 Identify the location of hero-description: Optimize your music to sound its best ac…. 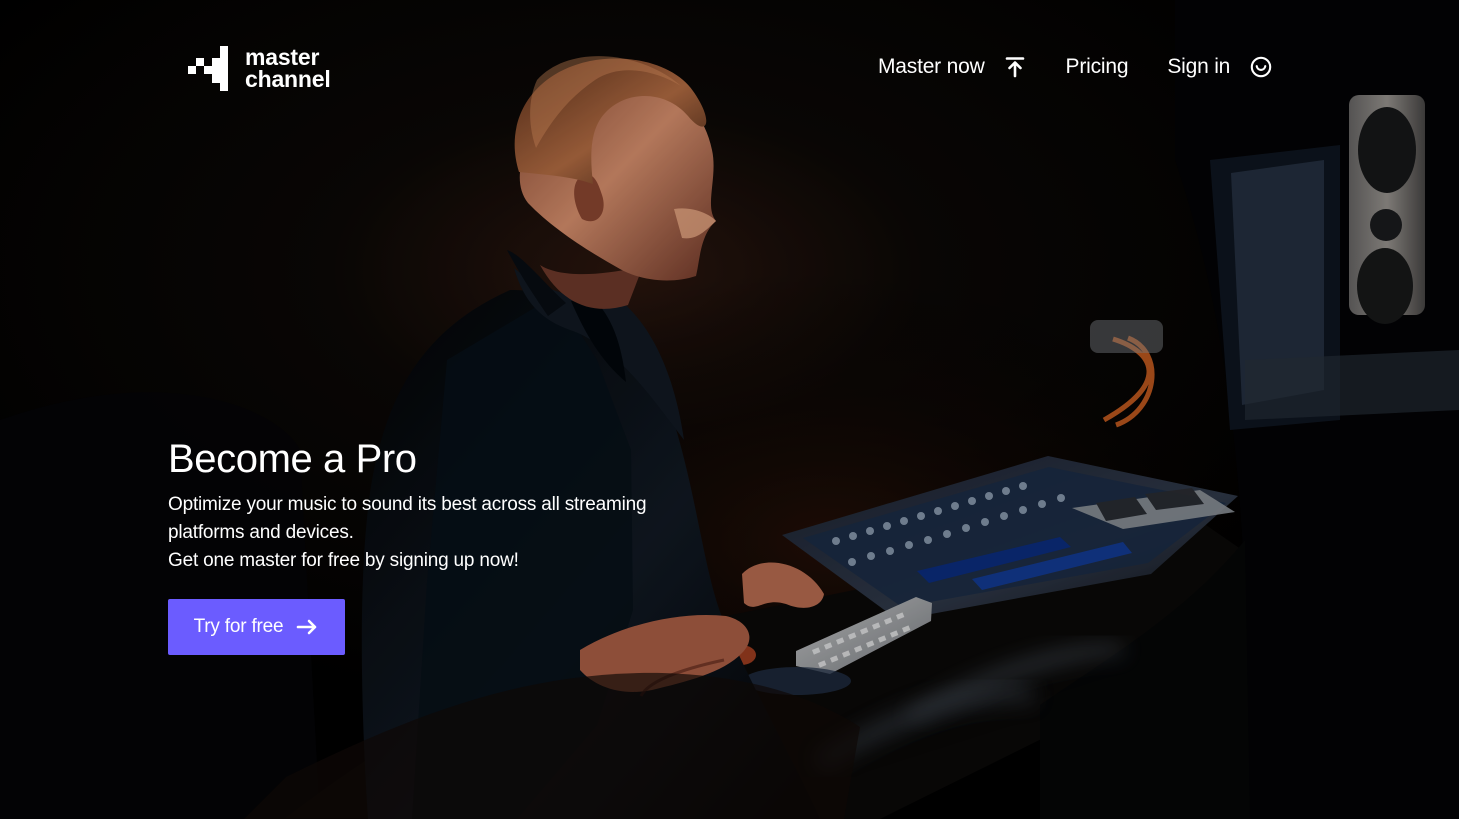
(418, 533).